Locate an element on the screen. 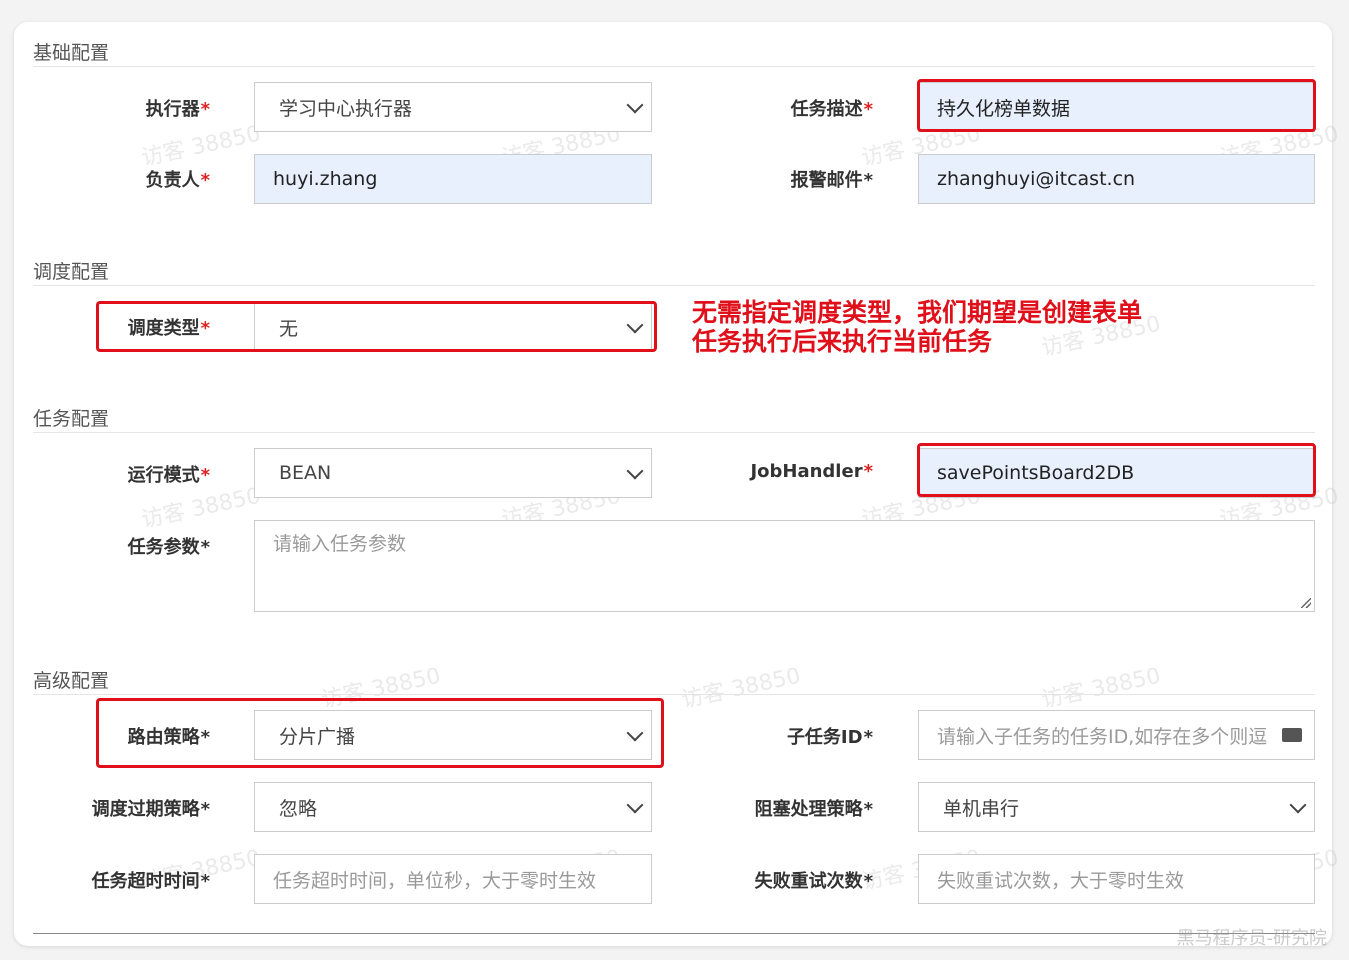  executor-label: 执行器* is located at coordinates (178, 108).